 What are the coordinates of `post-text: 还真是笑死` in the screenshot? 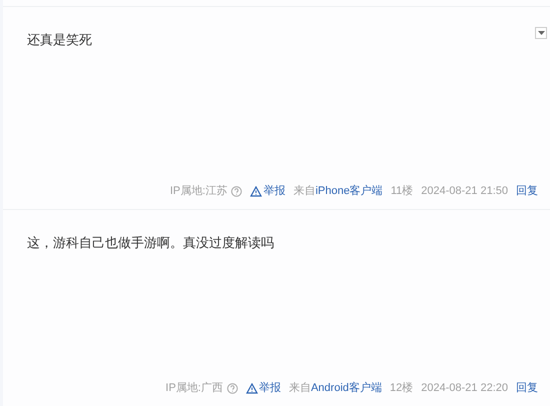 It's located at (60, 40).